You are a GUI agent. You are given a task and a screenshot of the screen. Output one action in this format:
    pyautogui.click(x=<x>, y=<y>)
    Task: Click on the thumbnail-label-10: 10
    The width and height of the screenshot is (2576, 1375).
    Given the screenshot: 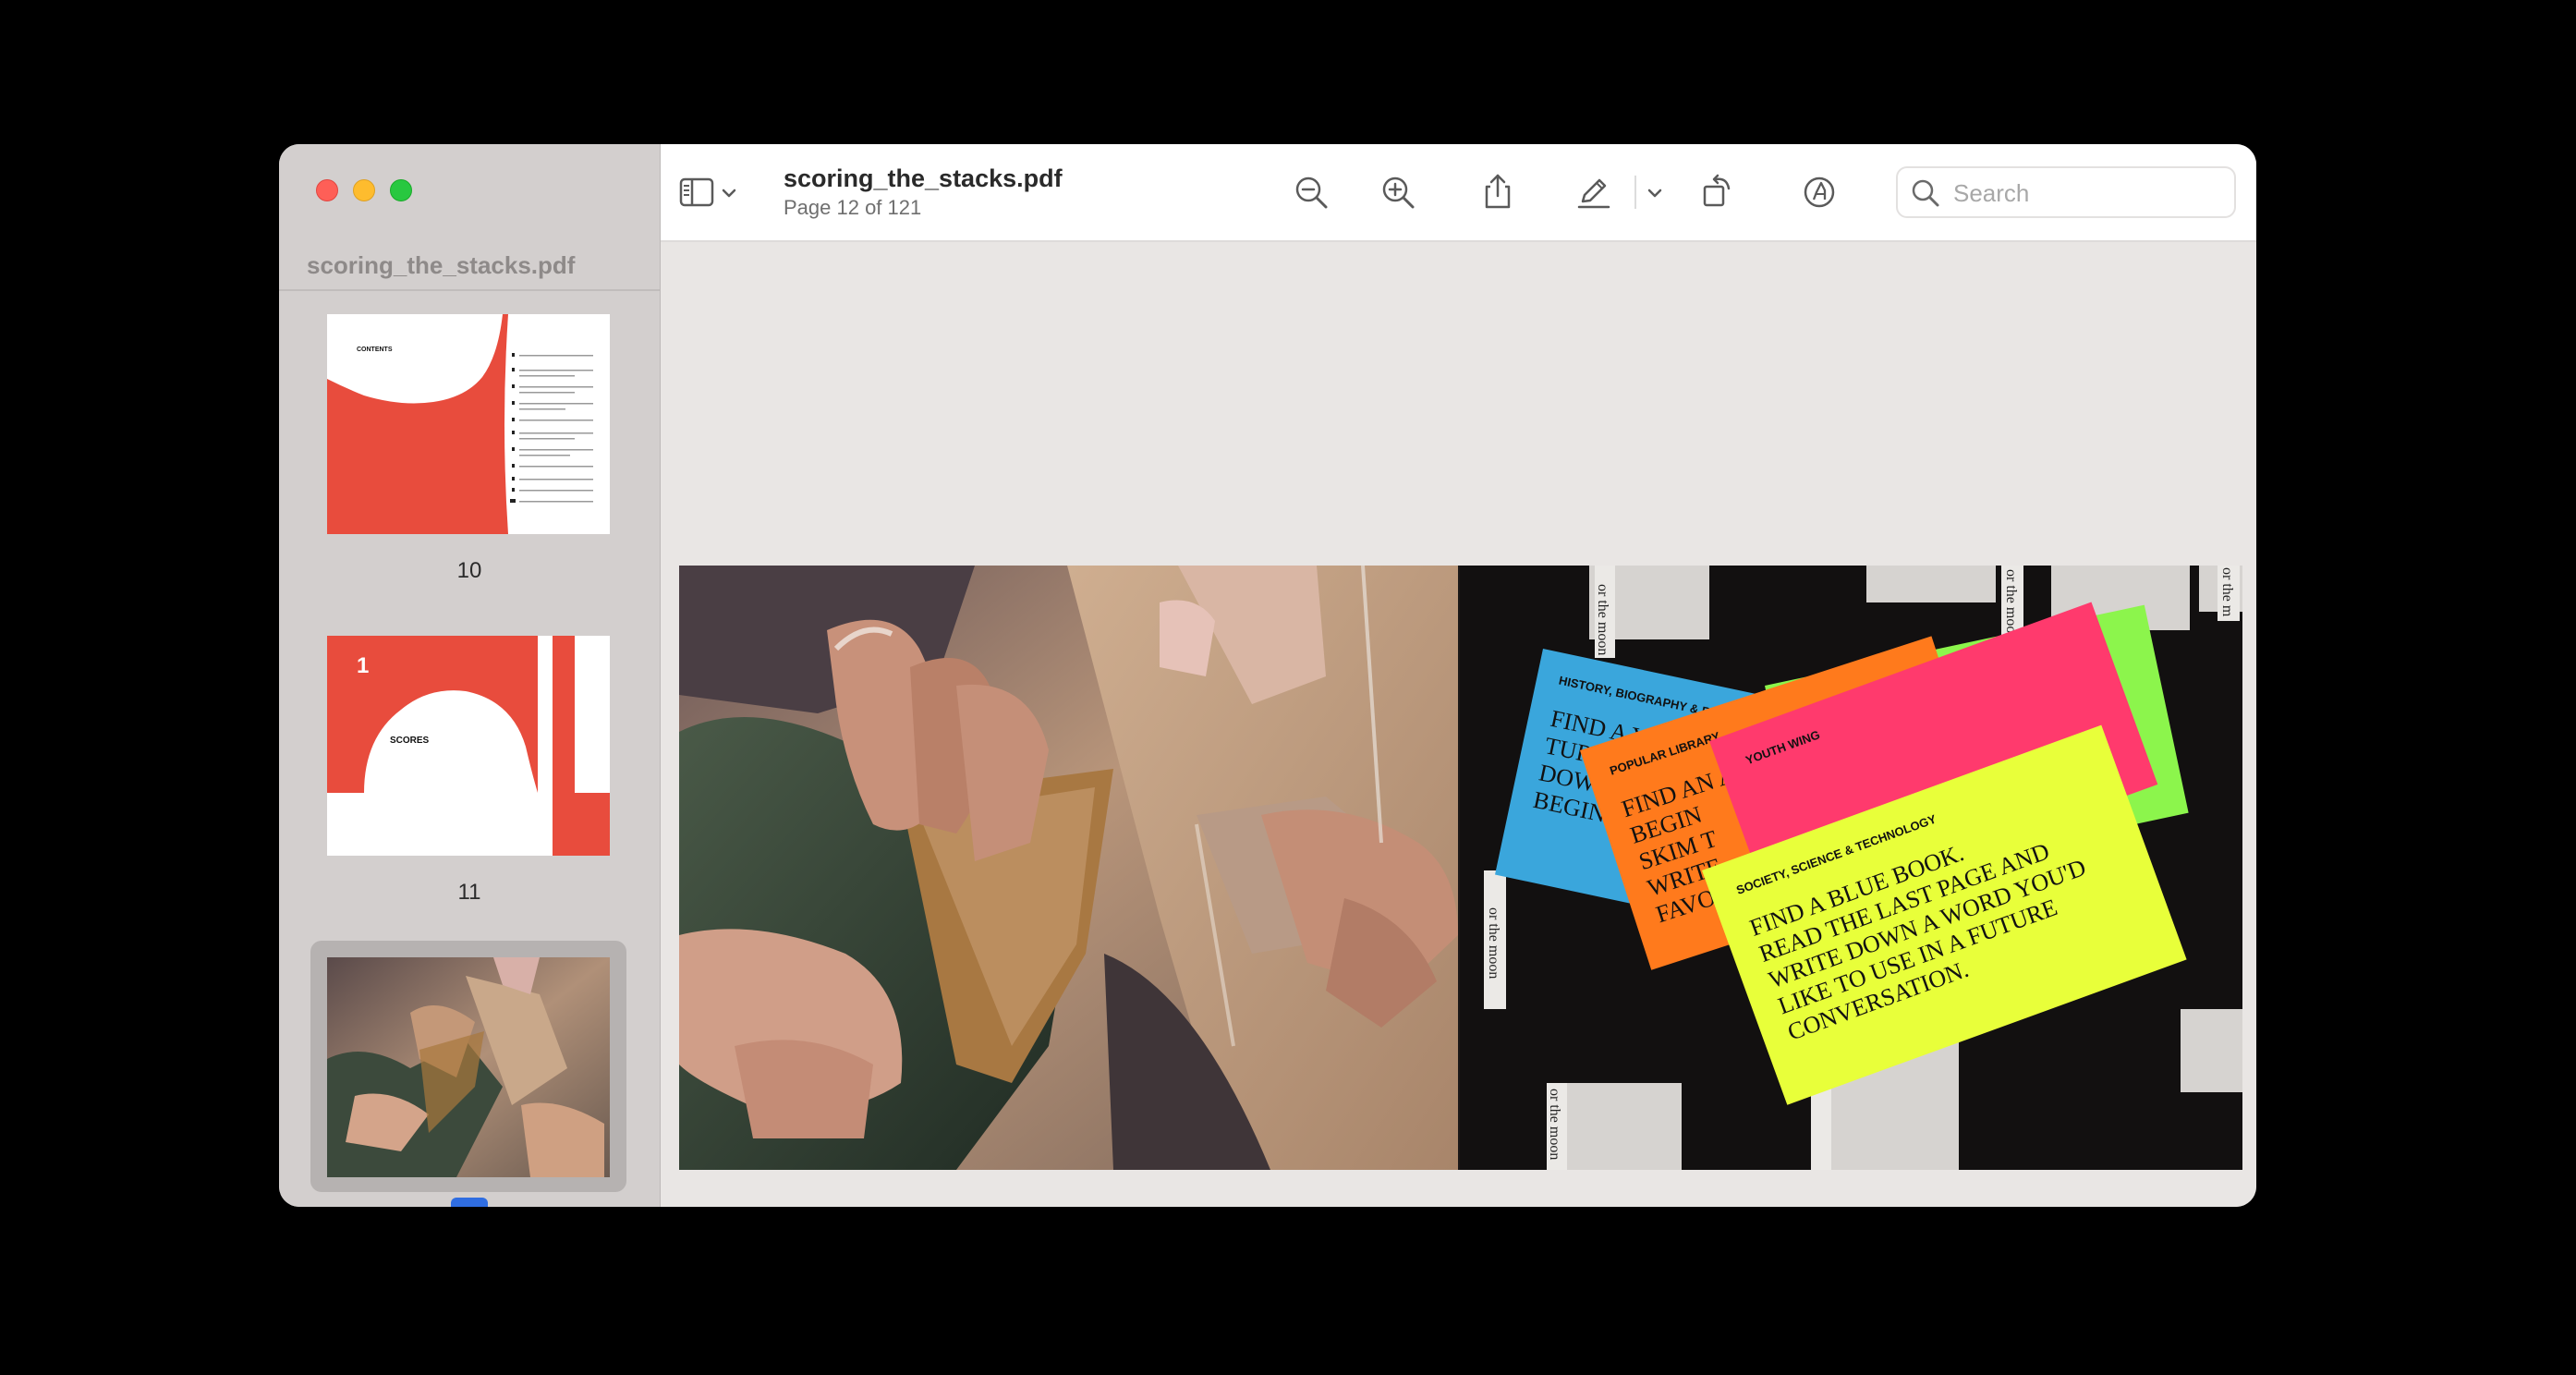 What is the action you would take?
    pyautogui.click(x=469, y=570)
    